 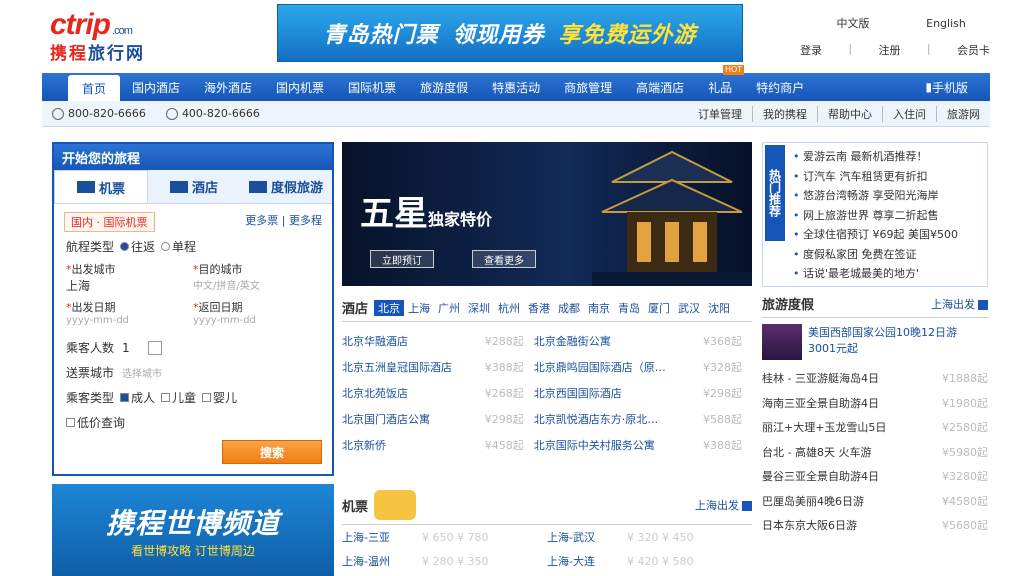 What do you see at coordinates (875, 274) in the screenshot?
I see `list-item: 话说'最老城最美的地方'` at bounding box center [875, 274].